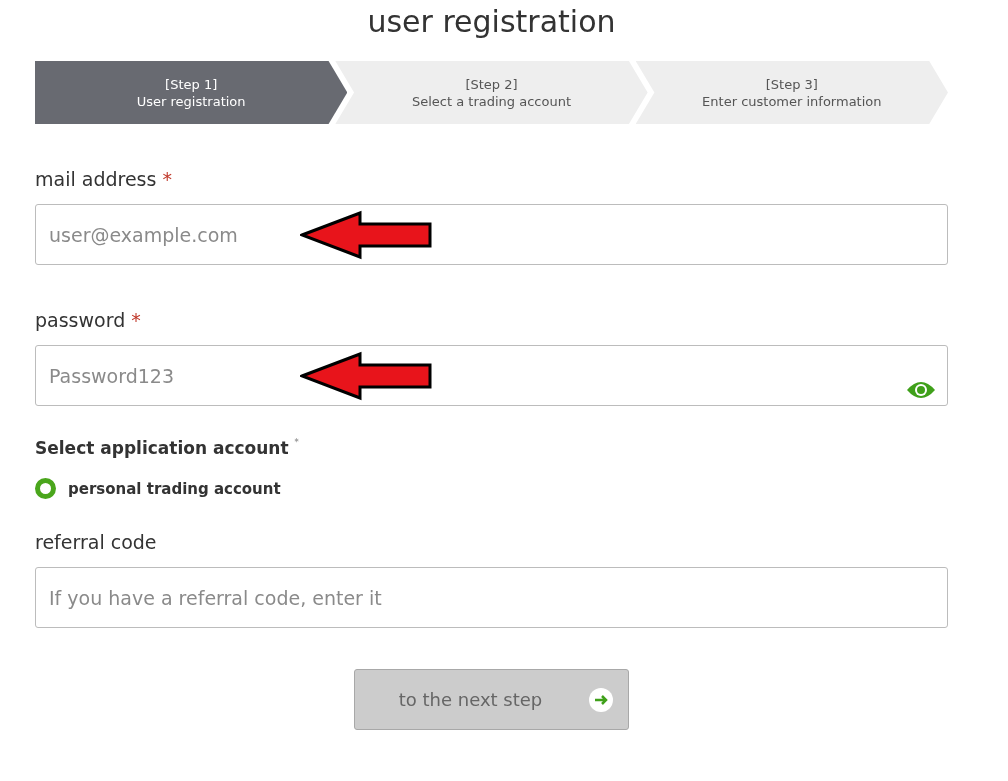  What do you see at coordinates (162, 448) in the screenshot?
I see `section-label: Select application account` at bounding box center [162, 448].